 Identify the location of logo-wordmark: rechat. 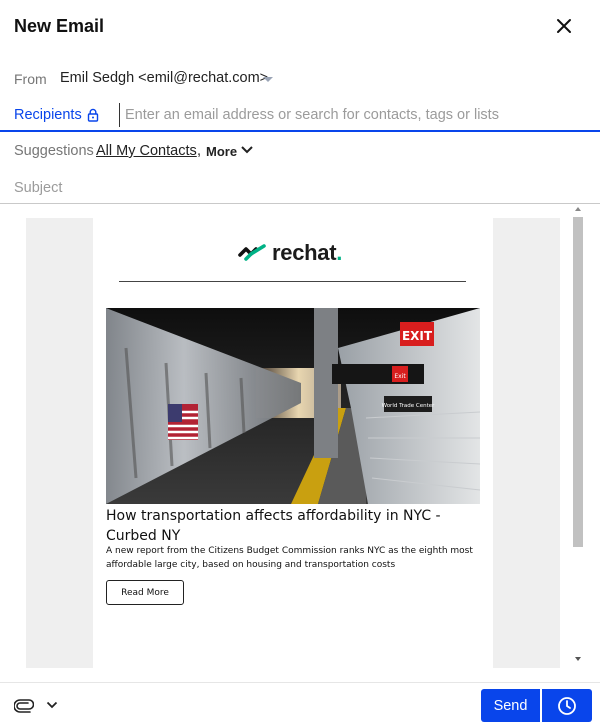
(304, 252).